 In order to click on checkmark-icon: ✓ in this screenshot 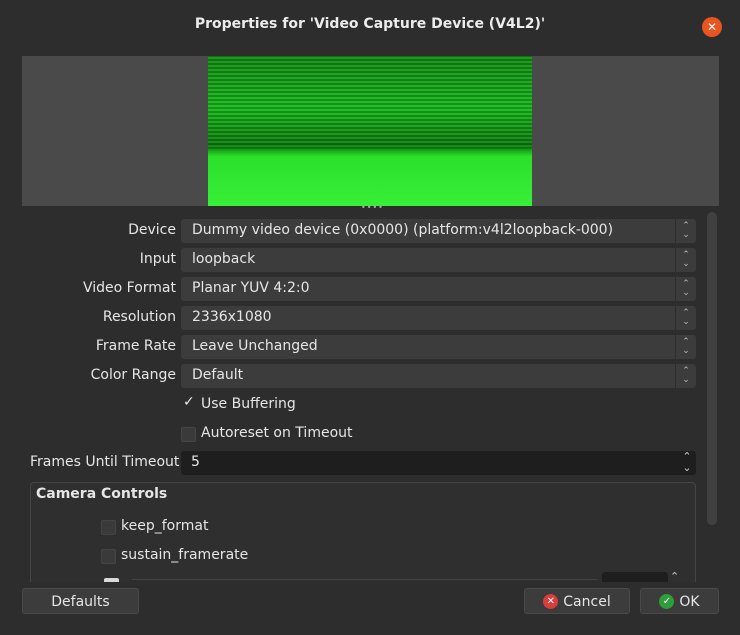, I will do `click(189, 402)`.